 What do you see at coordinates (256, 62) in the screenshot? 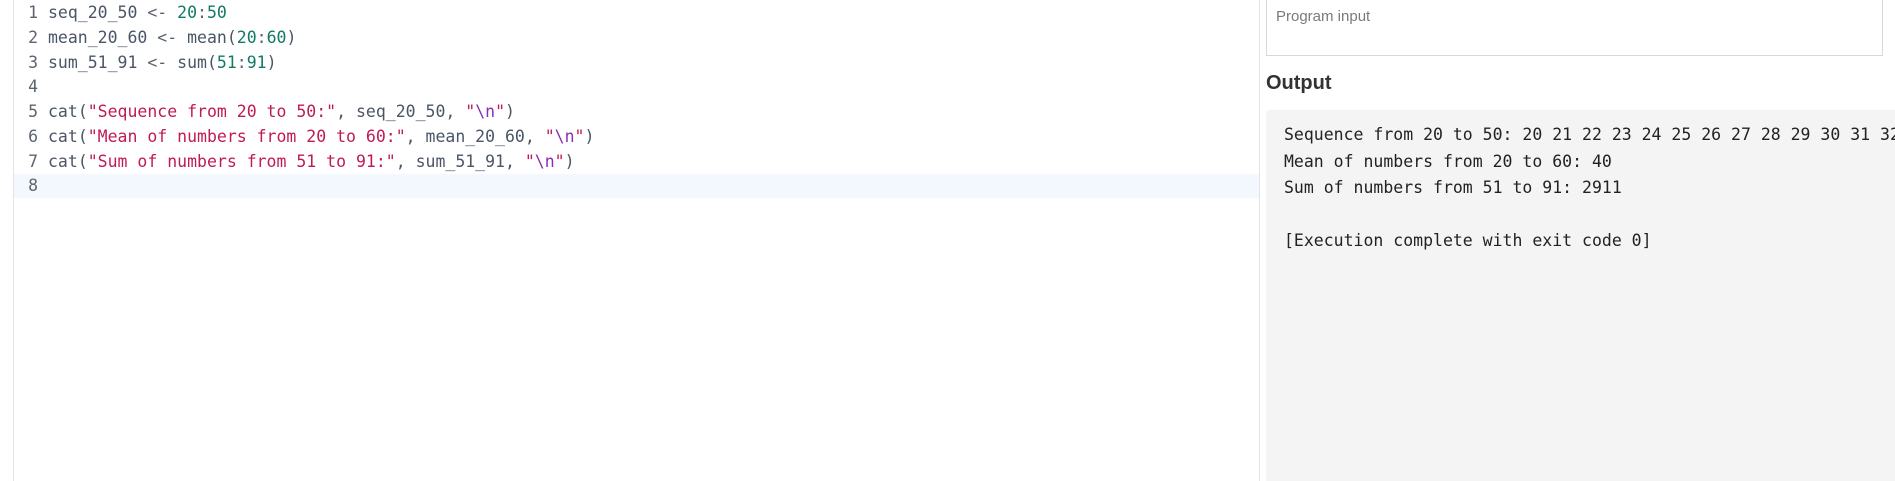
I see `code-token: 91` at bounding box center [256, 62].